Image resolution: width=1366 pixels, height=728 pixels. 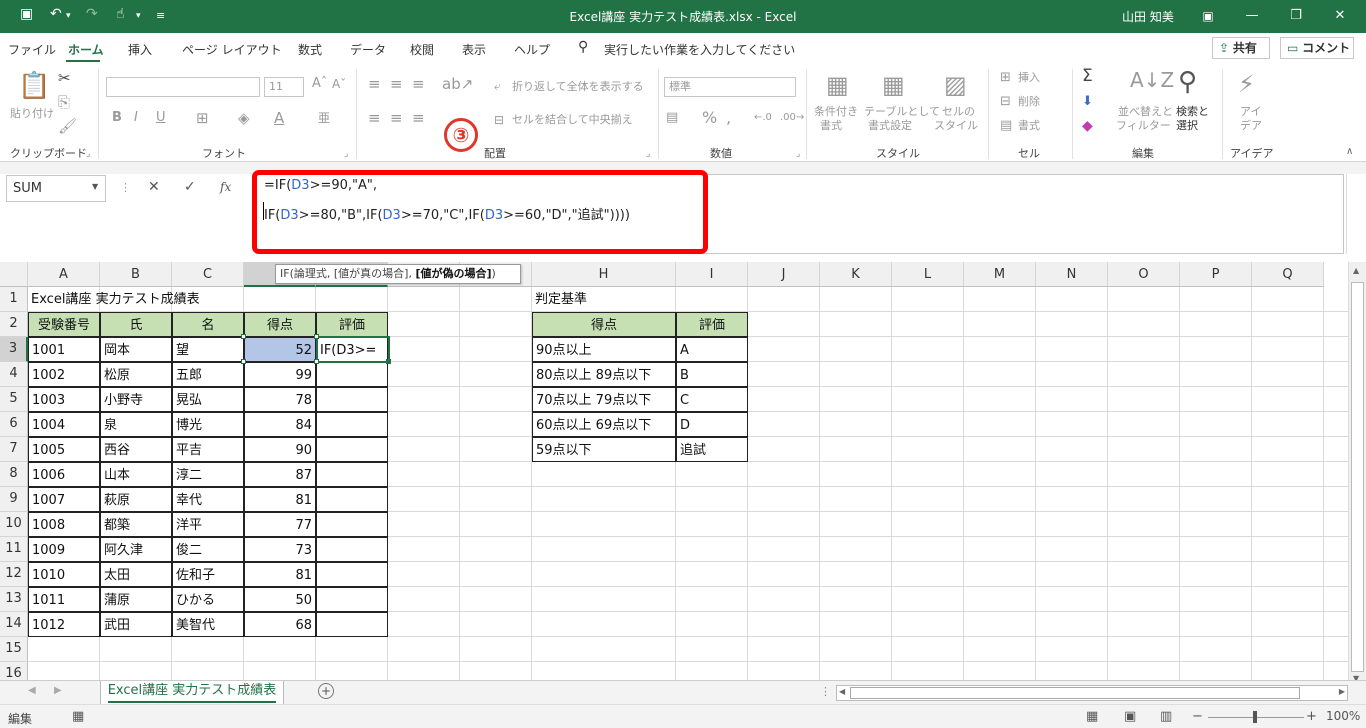 What do you see at coordinates (902, 112) in the screenshot?
I see `format-as-table-label-1: テーブルとして` at bounding box center [902, 112].